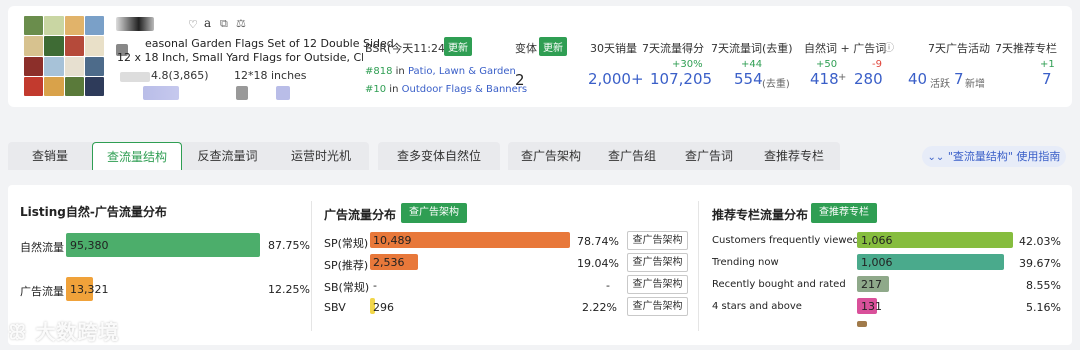 The height and width of the screenshot is (350, 1080). What do you see at coordinates (137, 156) in the screenshot?
I see `tab-traffic-structure: 查流量结构` at bounding box center [137, 156].